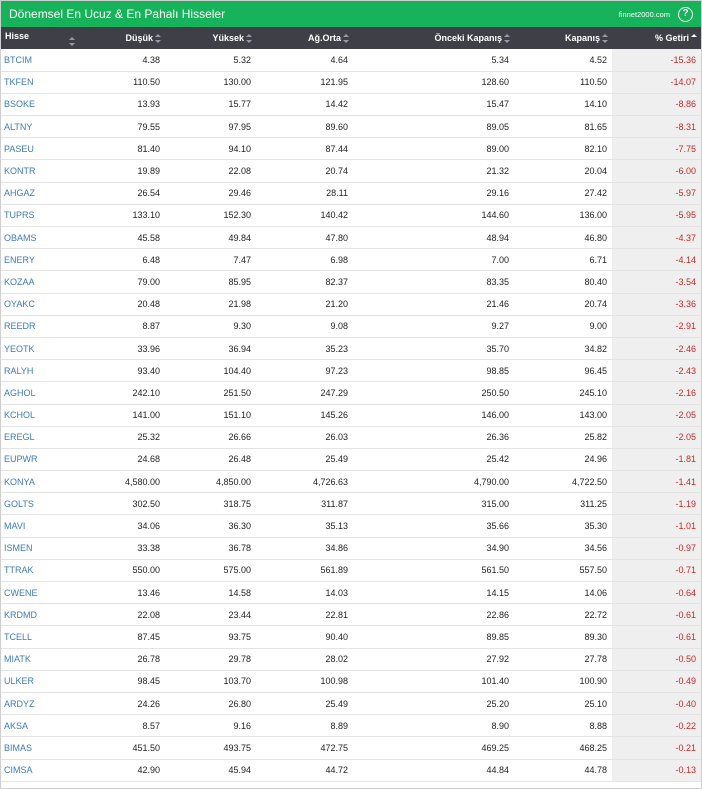 The width and height of the screenshot is (702, 789). Describe the element at coordinates (41, 526) in the screenshot. I see `cell-symbol: MAVI` at that location.